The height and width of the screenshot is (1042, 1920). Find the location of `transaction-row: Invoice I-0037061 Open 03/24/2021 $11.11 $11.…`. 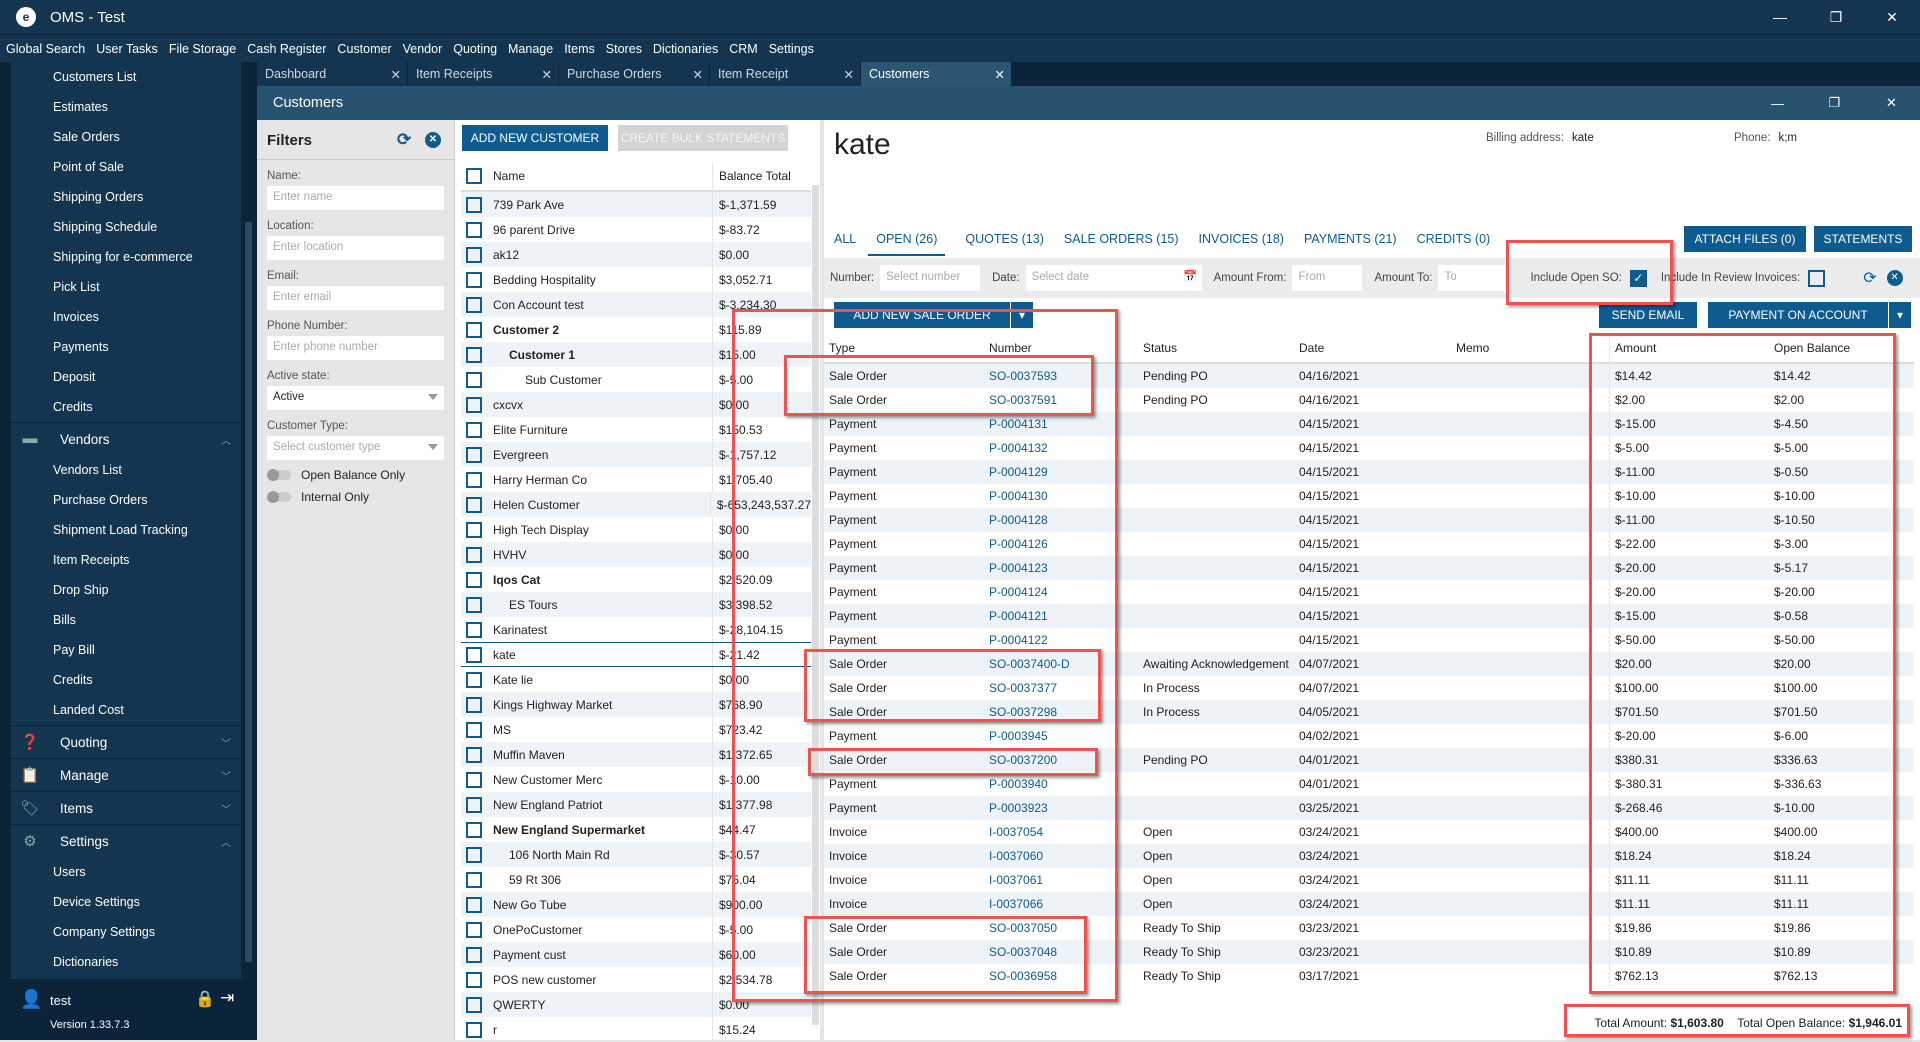

transaction-row: Invoice I-0037061 Open 03/24/2021 $11.11 $11.… is located at coordinates (1369, 880).